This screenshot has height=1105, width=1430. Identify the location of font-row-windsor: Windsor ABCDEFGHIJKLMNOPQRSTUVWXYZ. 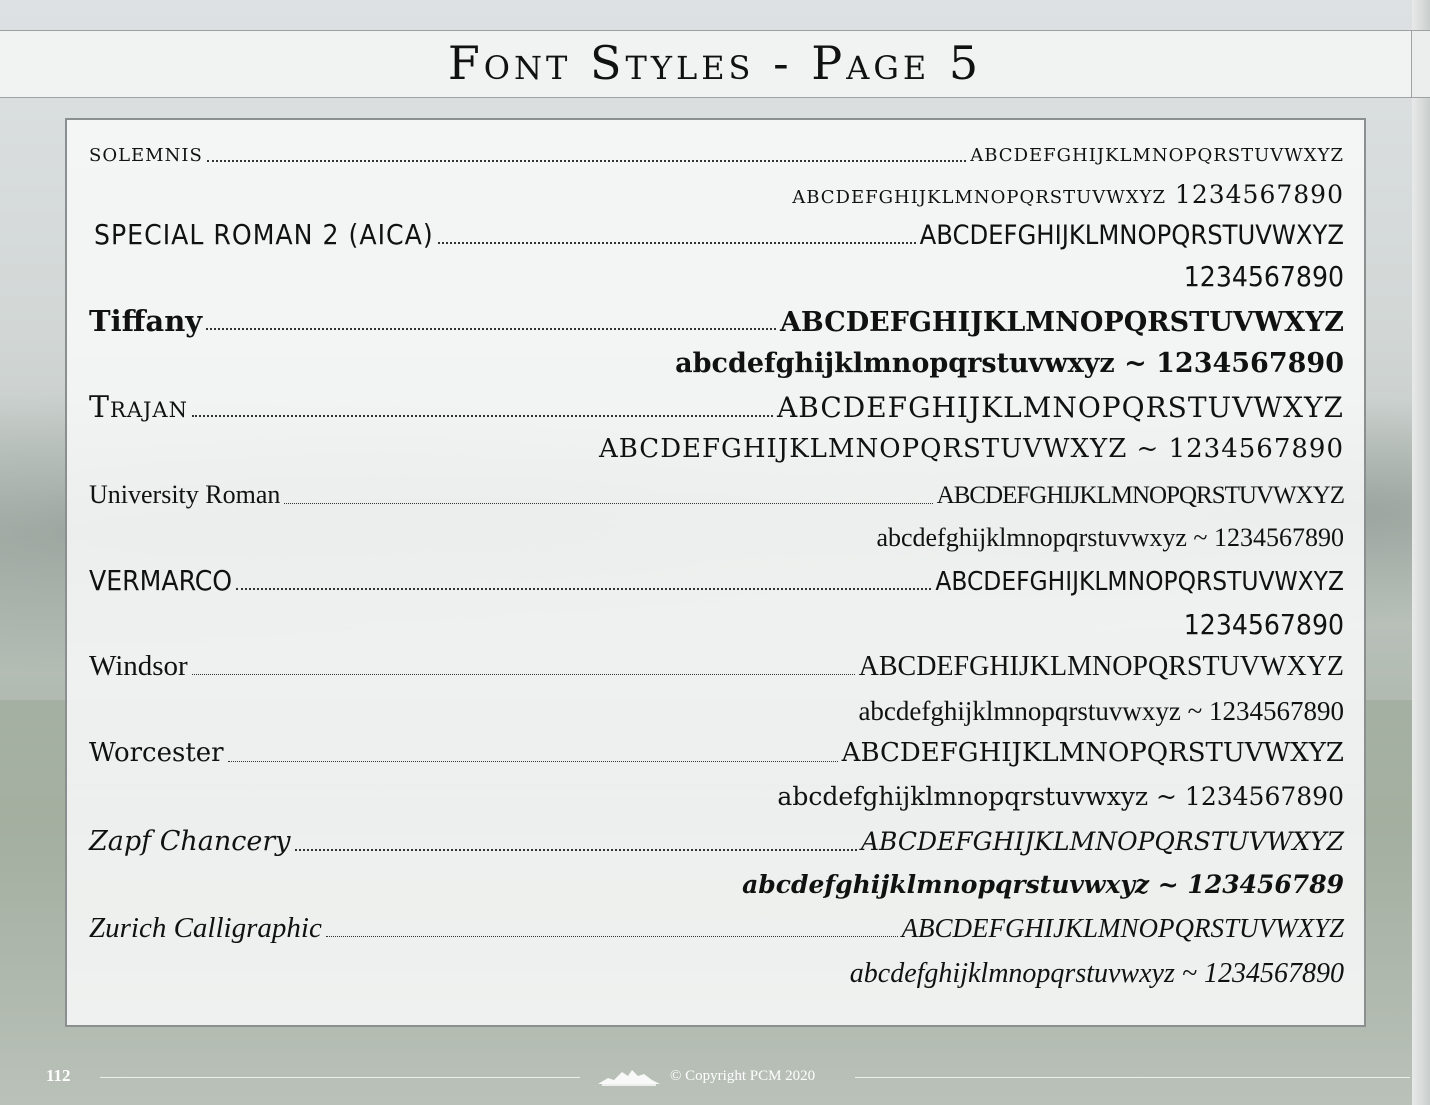
(716, 666).